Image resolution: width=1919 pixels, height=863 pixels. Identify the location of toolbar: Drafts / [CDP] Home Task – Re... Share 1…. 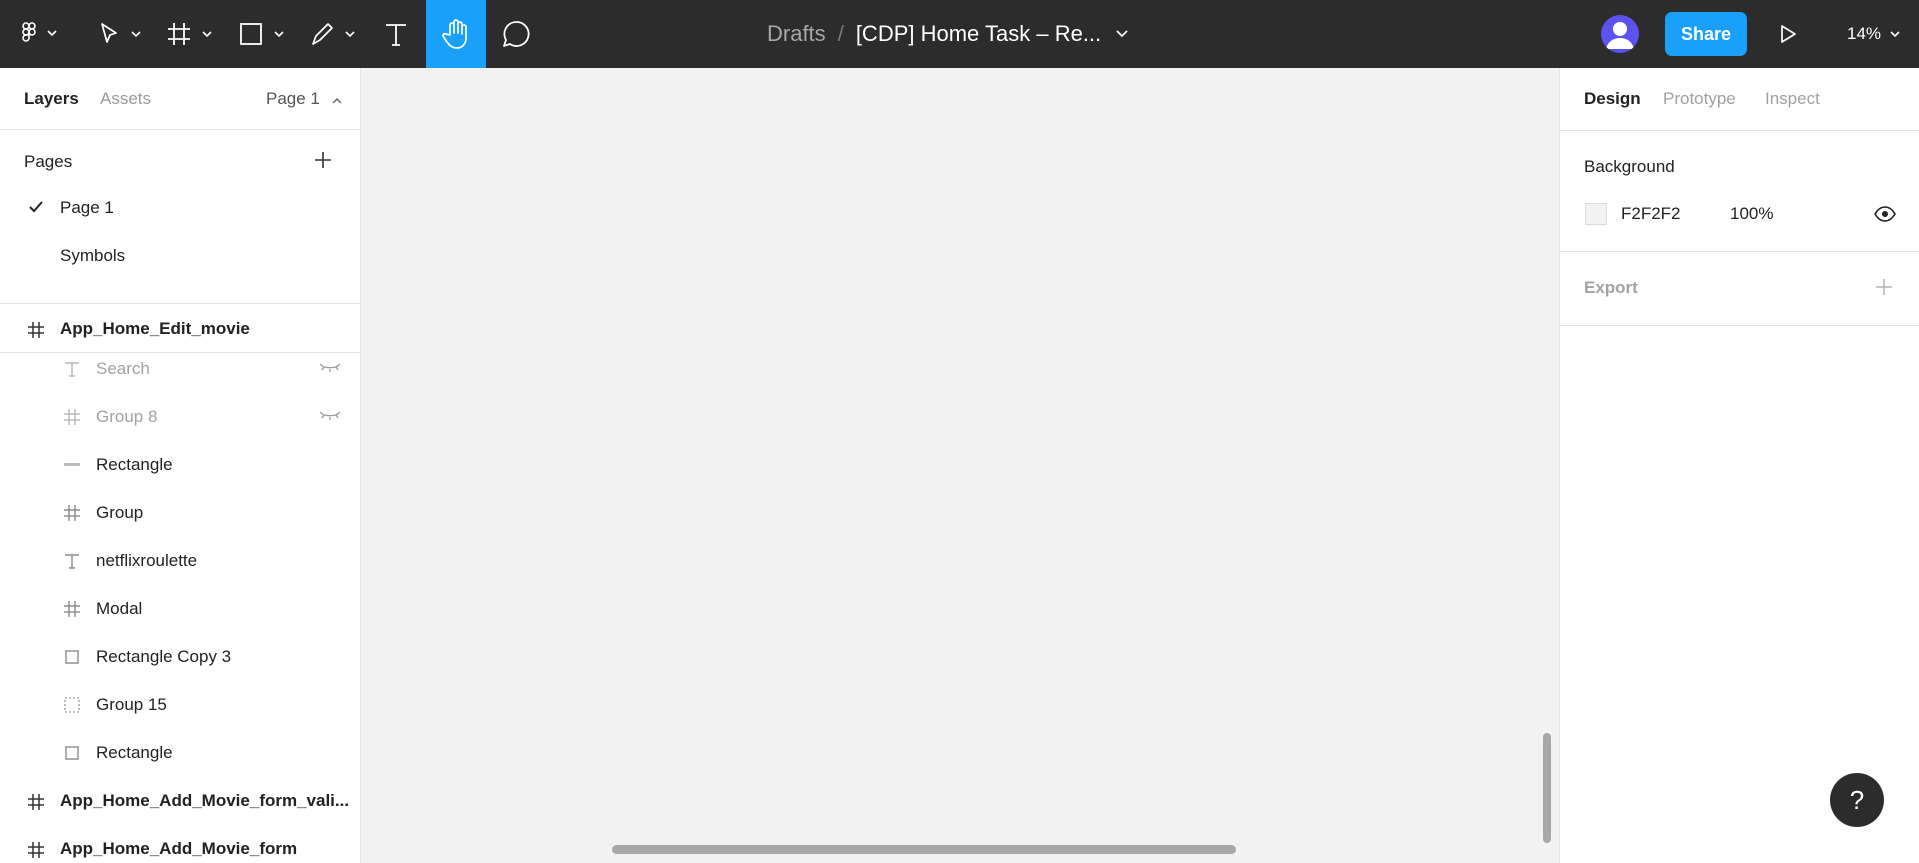
(959, 34).